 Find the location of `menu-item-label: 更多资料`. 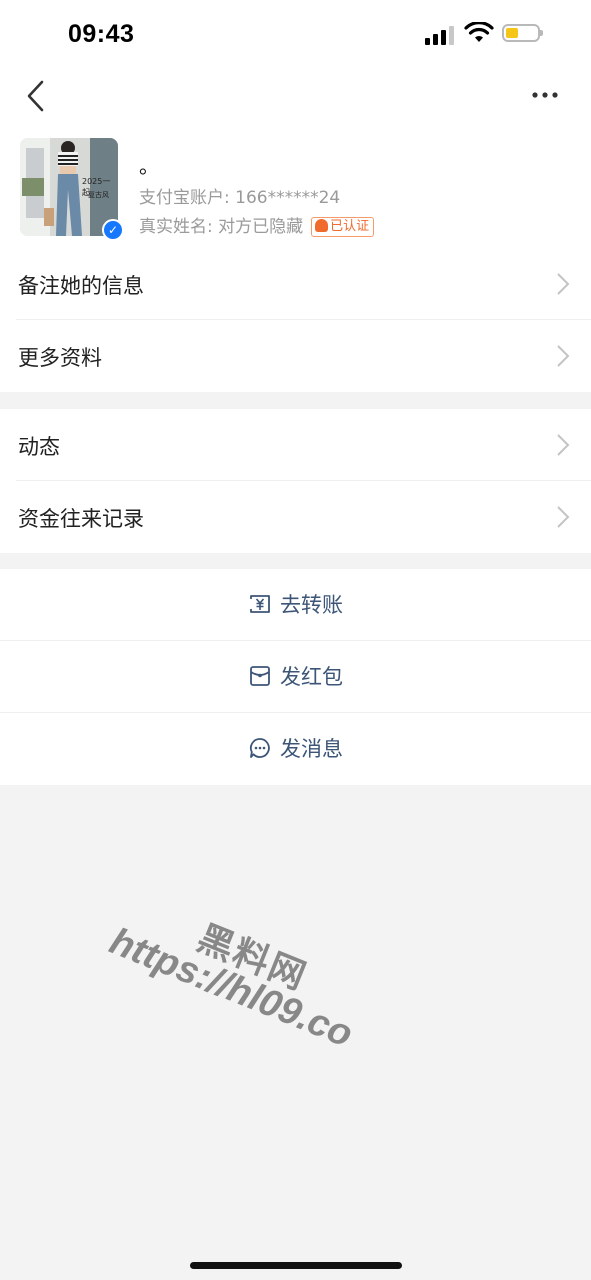

menu-item-label: 更多资料 is located at coordinates (60, 358).